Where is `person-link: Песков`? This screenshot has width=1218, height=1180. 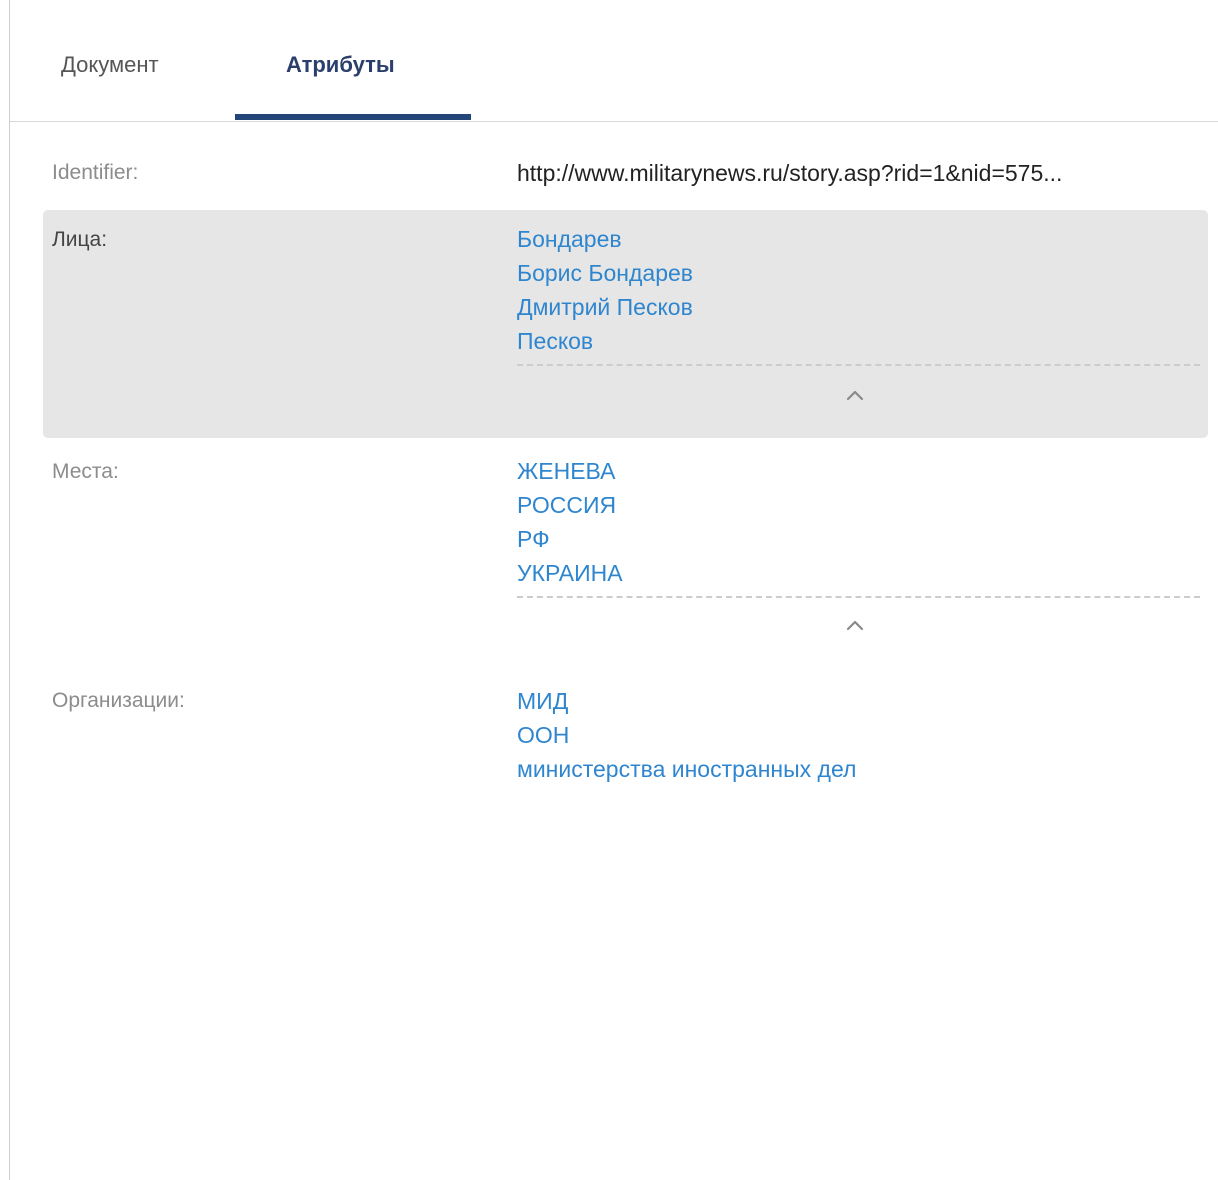 person-link: Песков is located at coordinates (605, 341).